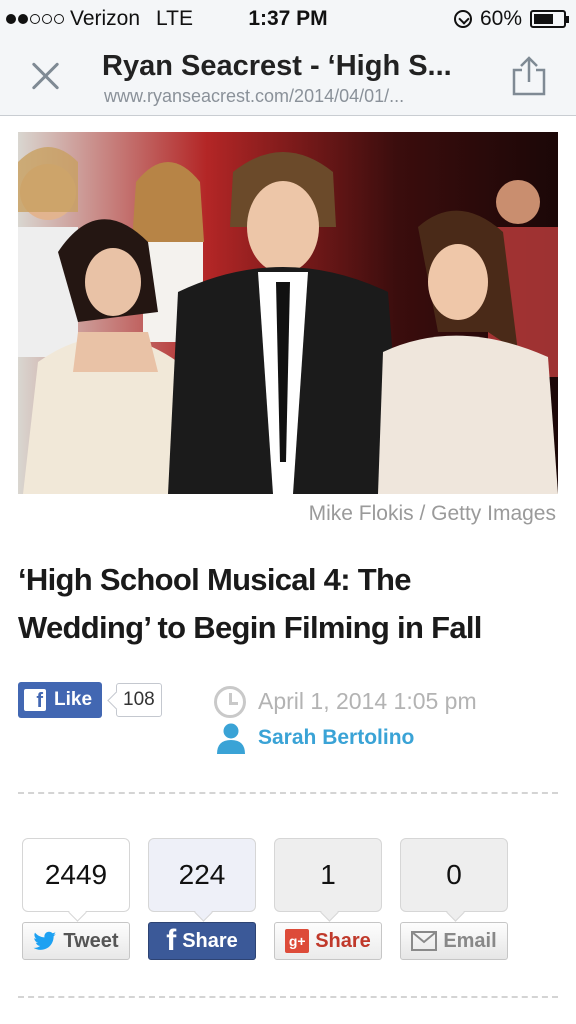  I want to click on google-plus-icon: g+, so click(297, 941).